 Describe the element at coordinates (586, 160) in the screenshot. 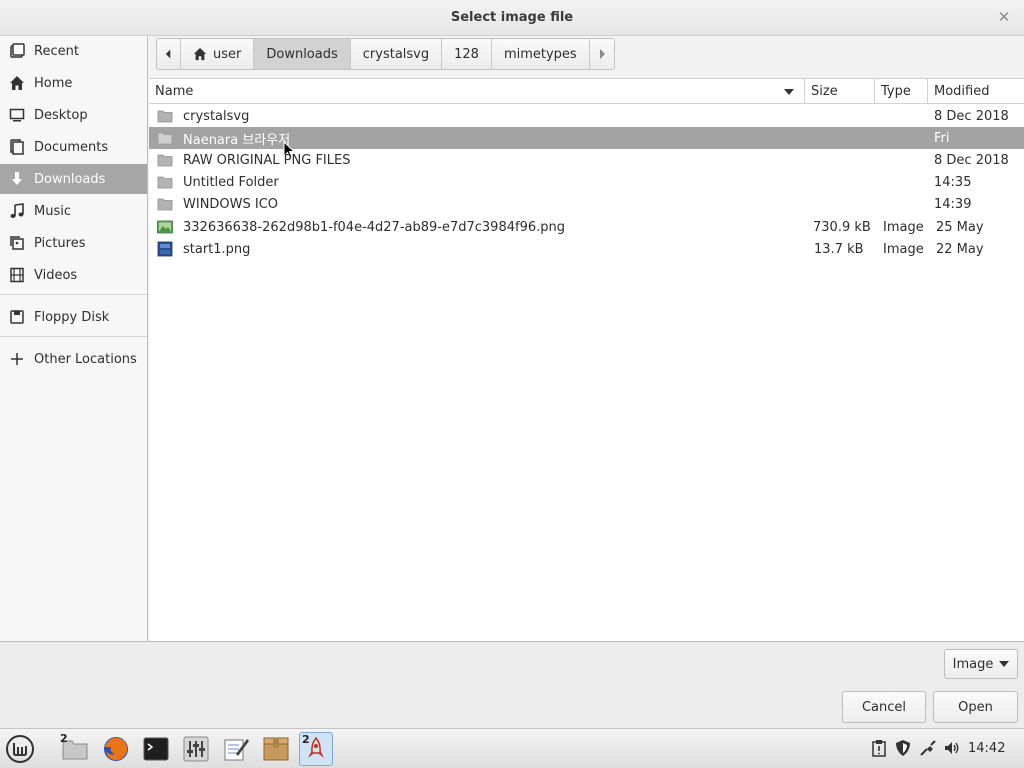

I see `file-row: RAW ORIGINAL PNG FILES 8 Dec 2018` at that location.